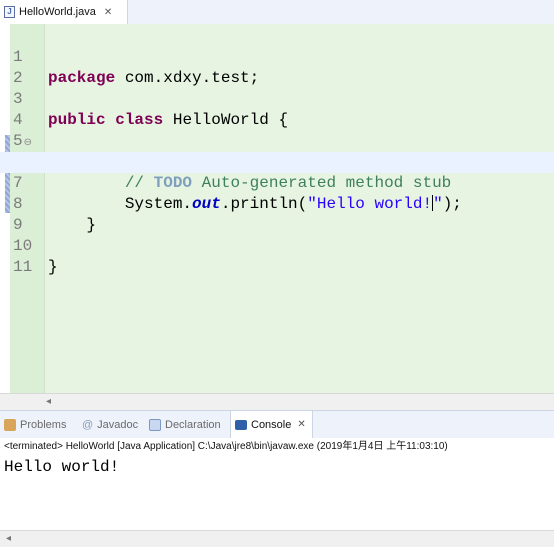  I want to click on tab-console: Console ✕, so click(271, 424).